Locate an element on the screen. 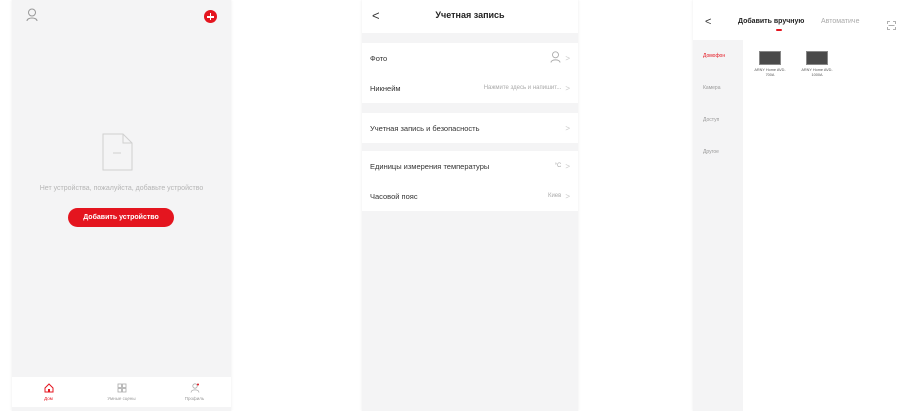 This screenshot has height=411, width=904. home-top-bar is located at coordinates (121, 17).